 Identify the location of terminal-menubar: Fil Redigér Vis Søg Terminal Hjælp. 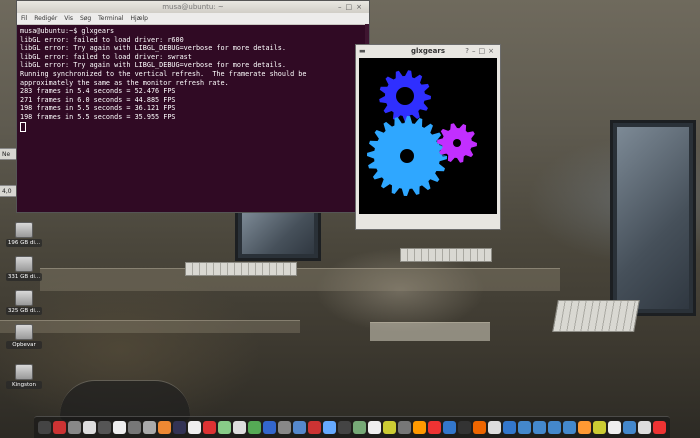
(193, 19).